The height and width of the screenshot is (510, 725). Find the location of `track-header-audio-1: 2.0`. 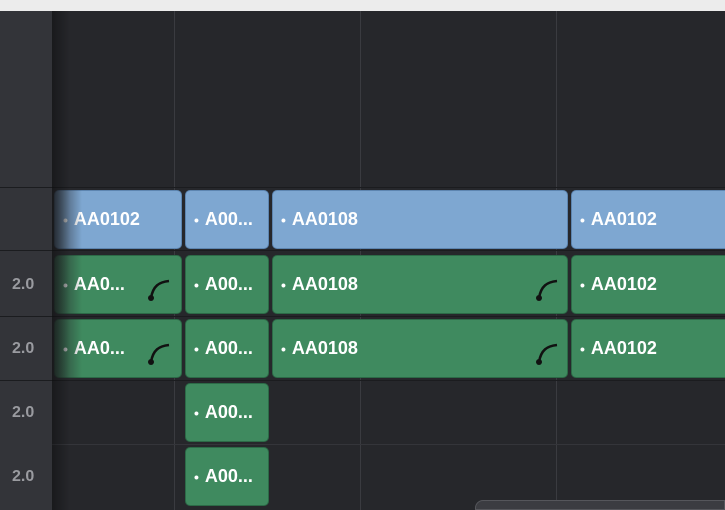

track-header-audio-1: 2.0 is located at coordinates (26, 285).